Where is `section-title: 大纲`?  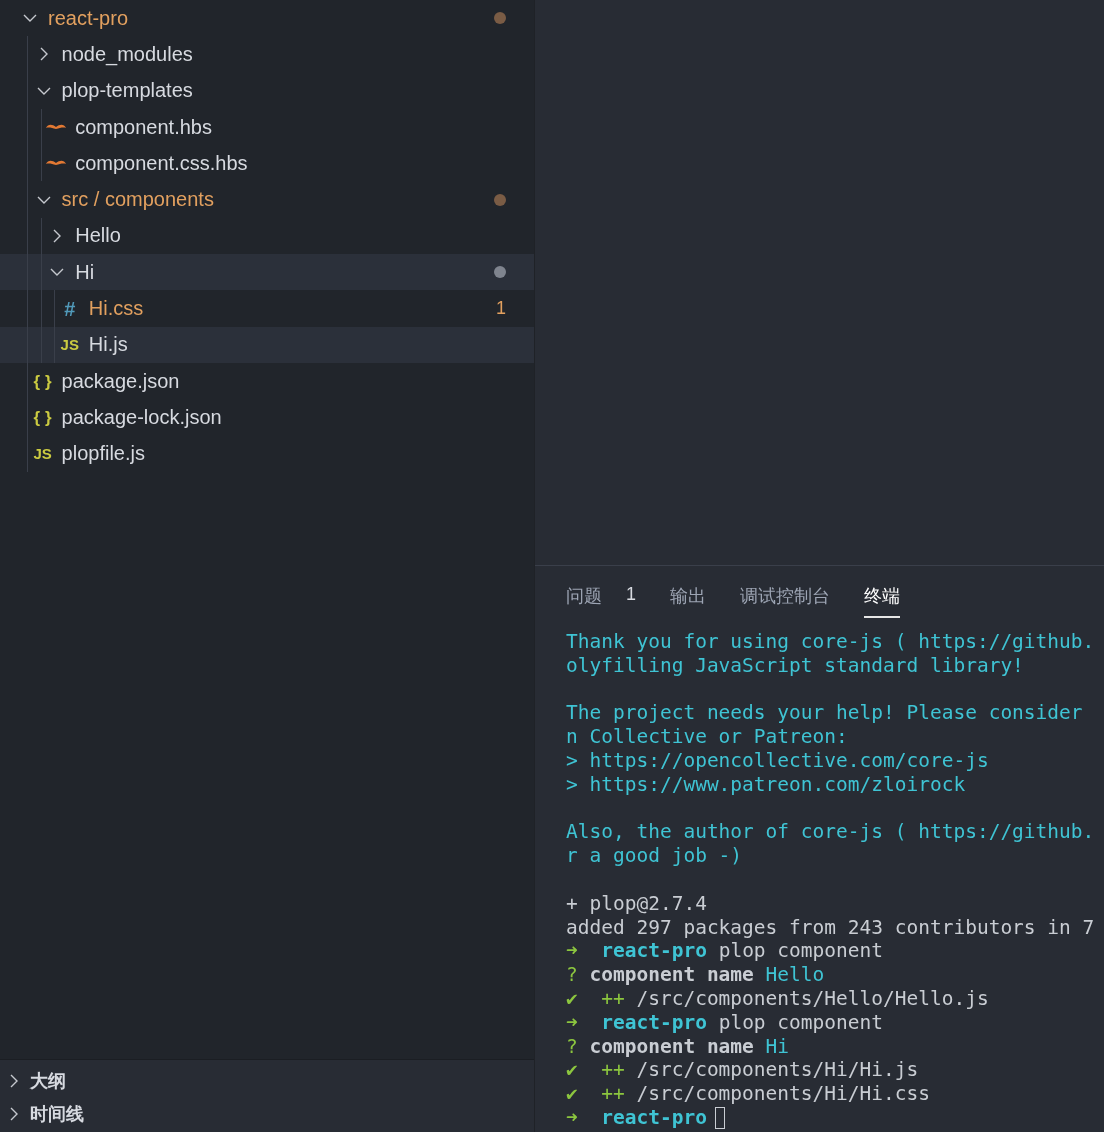 section-title: 大纲 is located at coordinates (48, 1081).